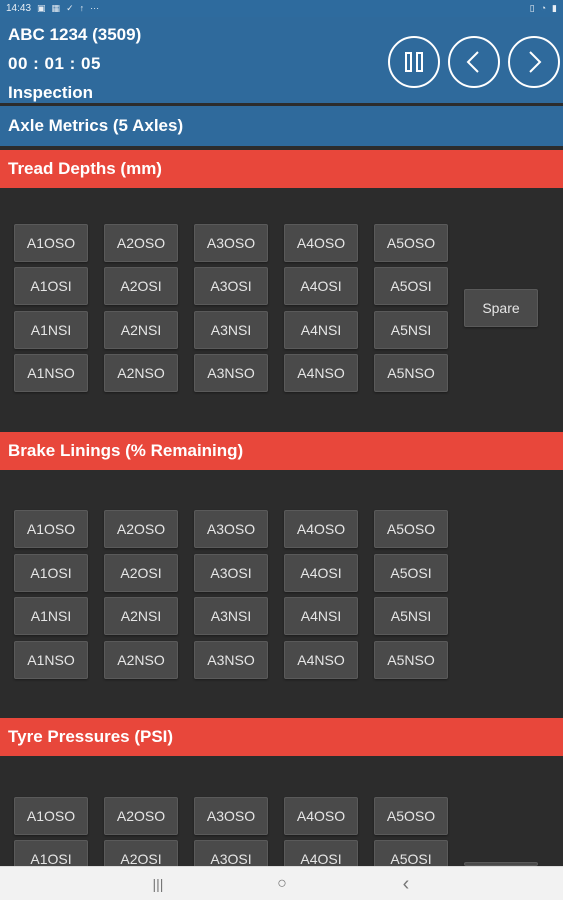 The height and width of the screenshot is (900, 563). I want to click on brake-a2osi-button: A2OSI, so click(141, 573).